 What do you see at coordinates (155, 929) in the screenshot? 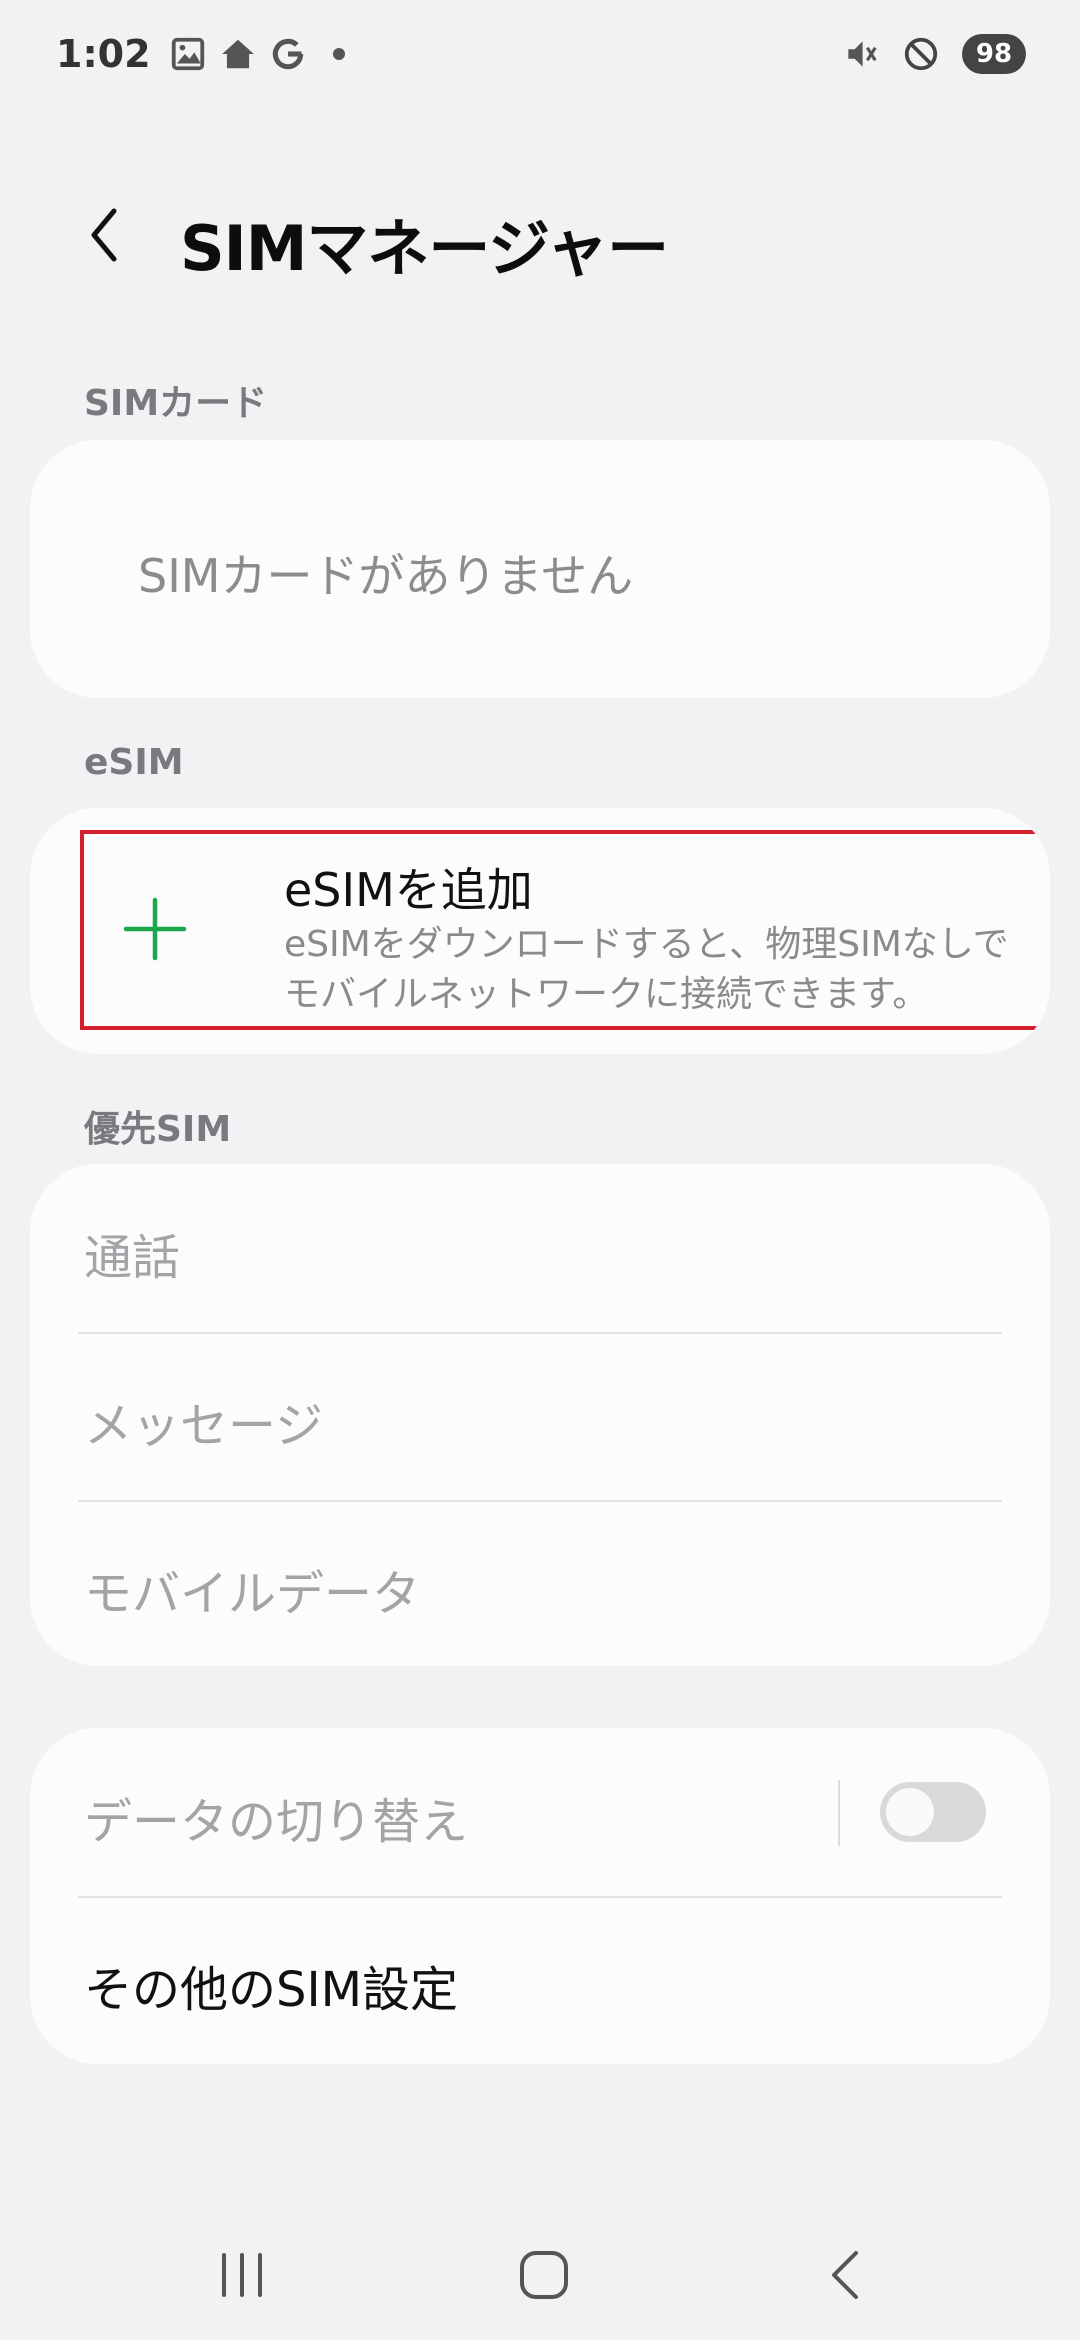
I see `plus-icon` at bounding box center [155, 929].